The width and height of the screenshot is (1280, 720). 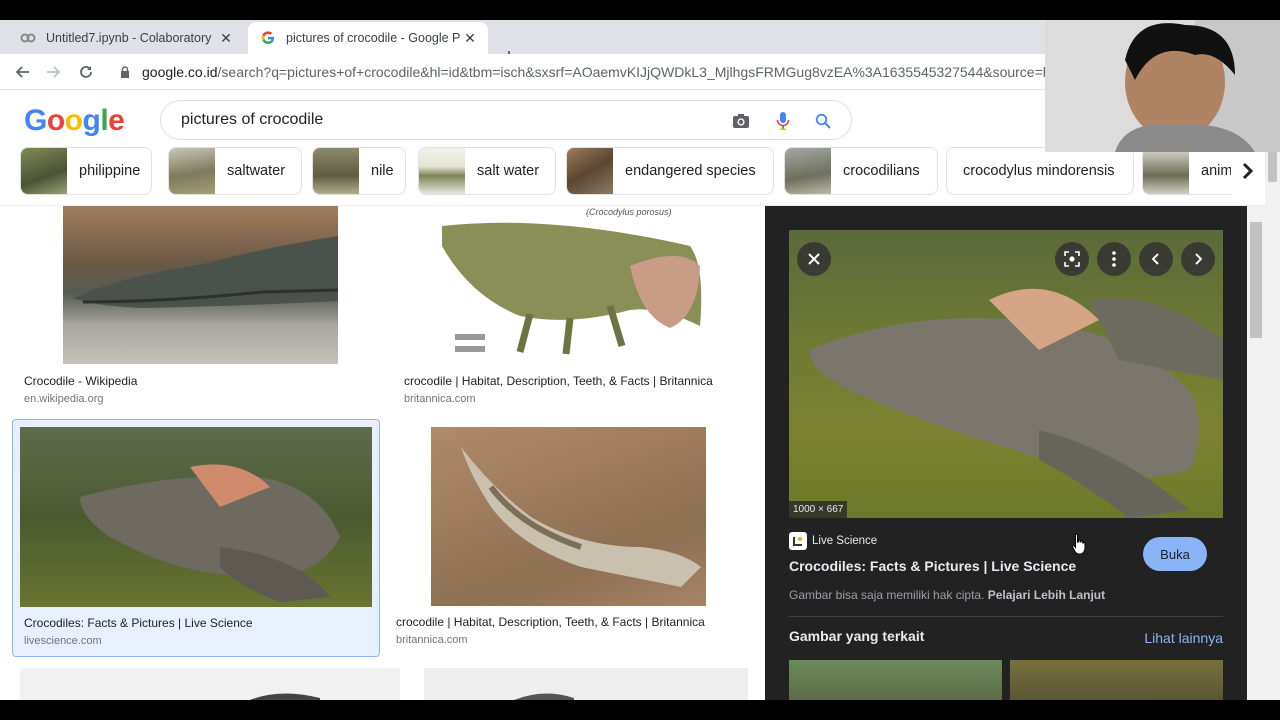 I want to click on live-science-favicon, so click(x=798, y=541).